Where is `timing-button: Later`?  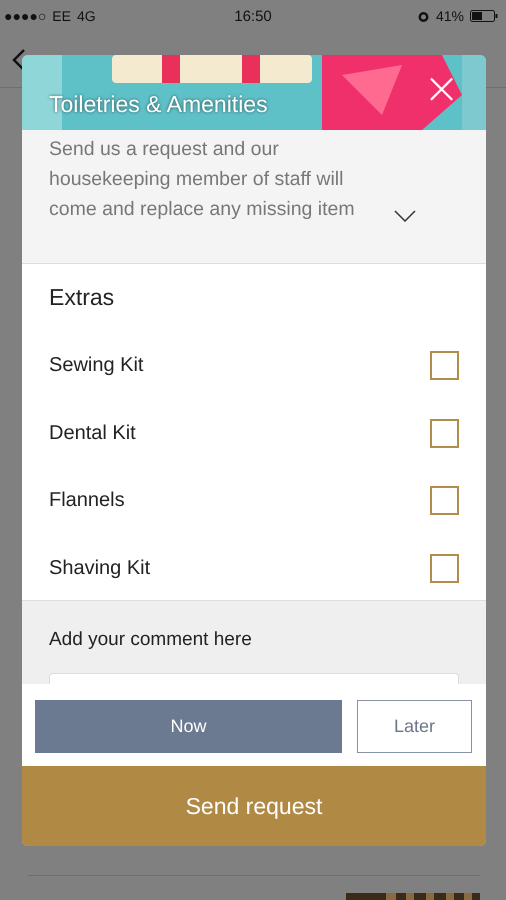
timing-button: Later is located at coordinates (414, 726).